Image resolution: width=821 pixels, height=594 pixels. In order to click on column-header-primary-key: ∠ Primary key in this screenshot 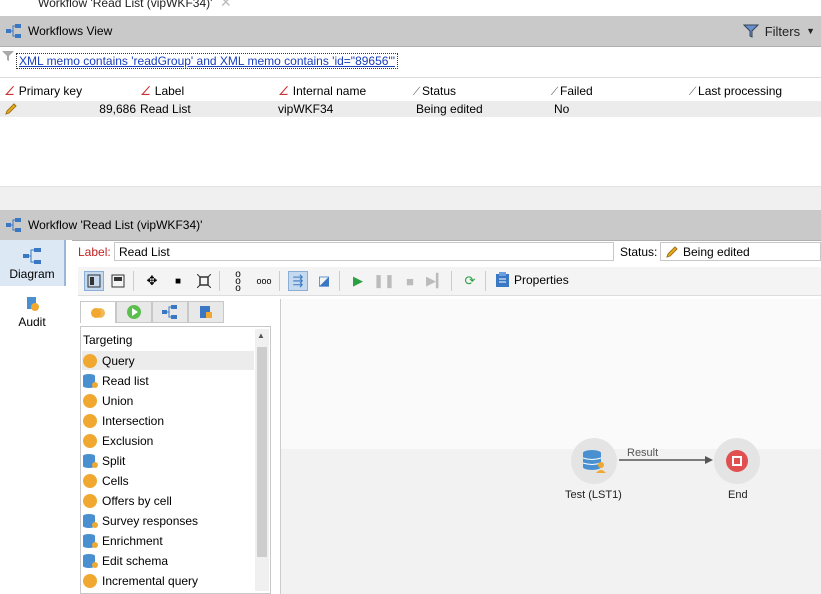, I will do `click(43, 91)`.